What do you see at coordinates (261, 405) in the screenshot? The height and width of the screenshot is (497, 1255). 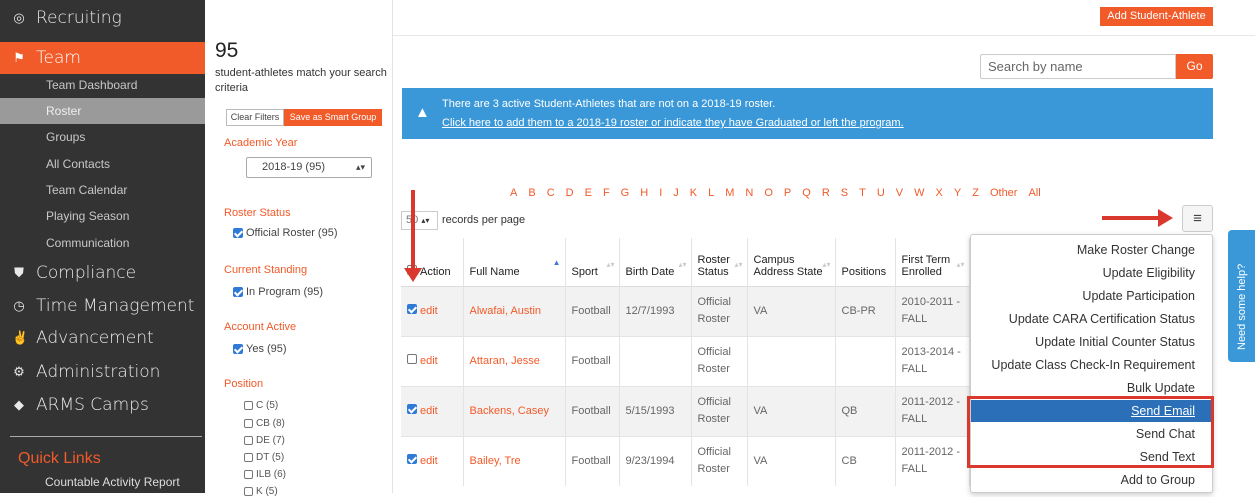 I see `position-option: C (5)` at bounding box center [261, 405].